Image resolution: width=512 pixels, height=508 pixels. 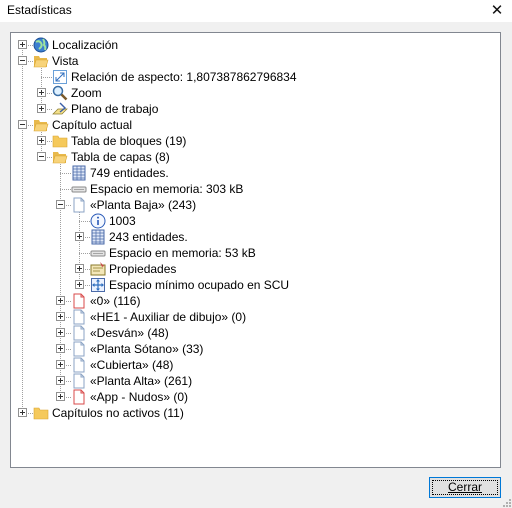 I want to click on tree-item-label: «Planta Sótano» (33), so click(x=147, y=349).